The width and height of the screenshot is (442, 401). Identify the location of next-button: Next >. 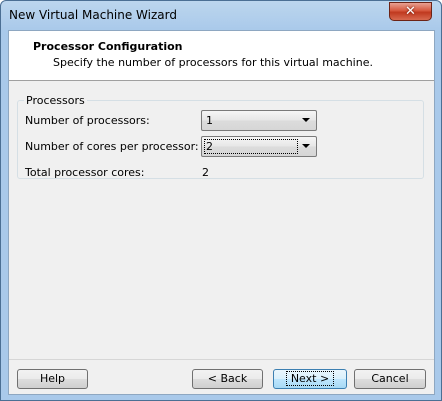
(310, 379).